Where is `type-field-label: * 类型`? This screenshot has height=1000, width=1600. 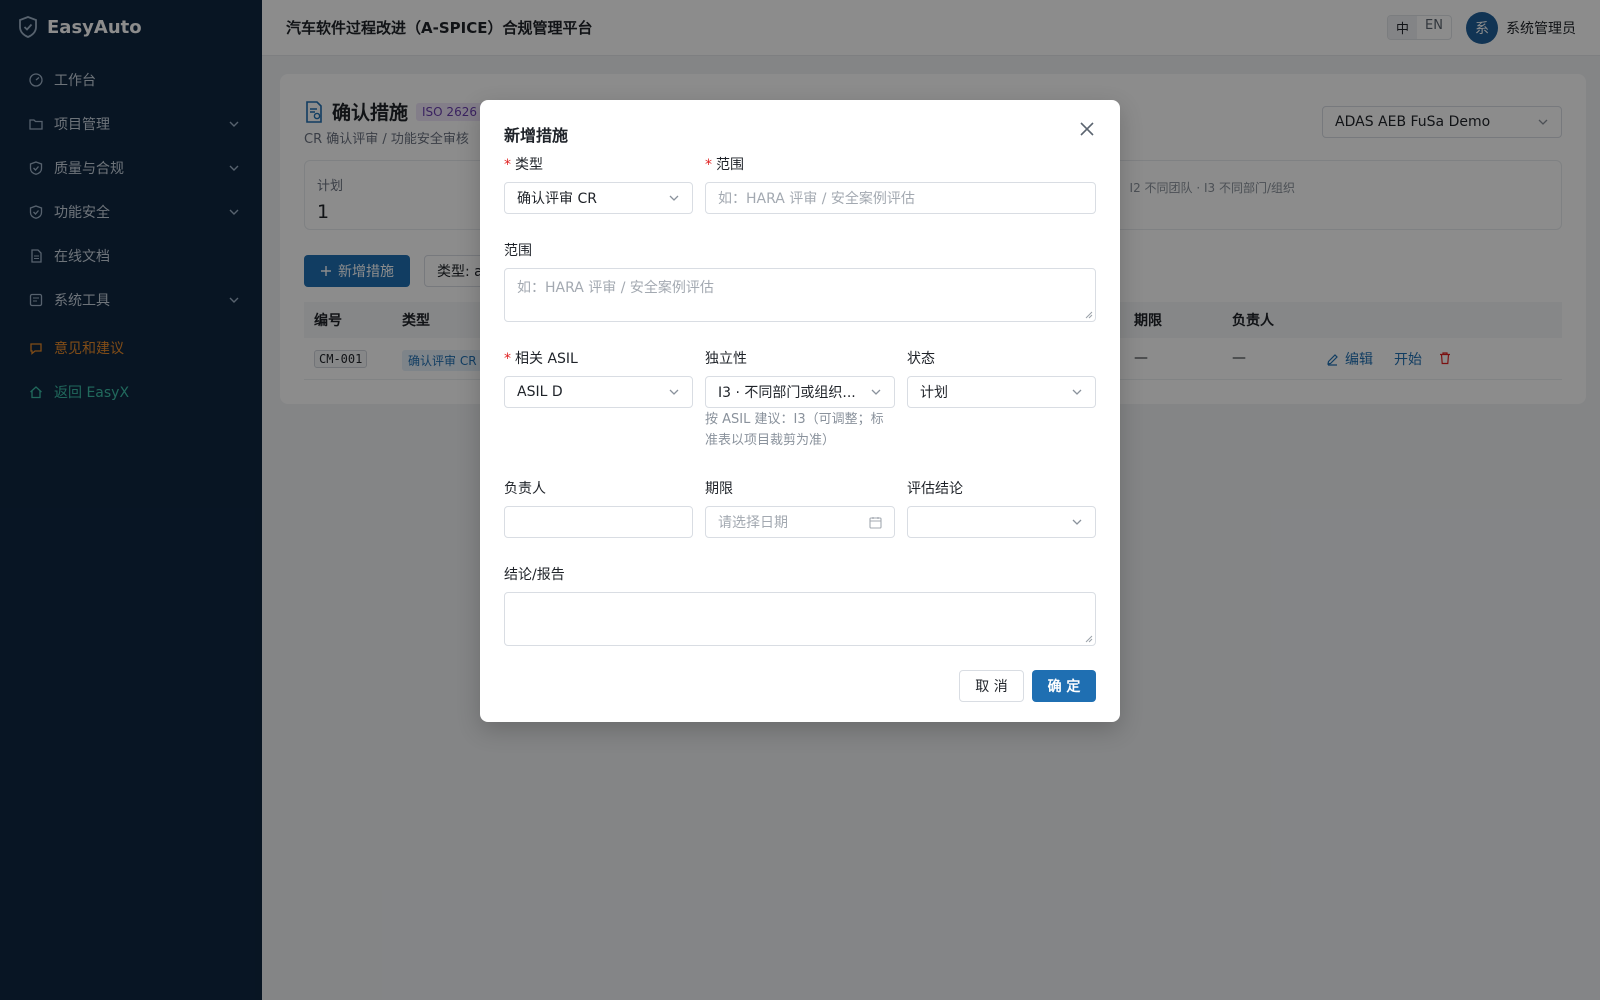
type-field-label: * 类型 is located at coordinates (523, 164).